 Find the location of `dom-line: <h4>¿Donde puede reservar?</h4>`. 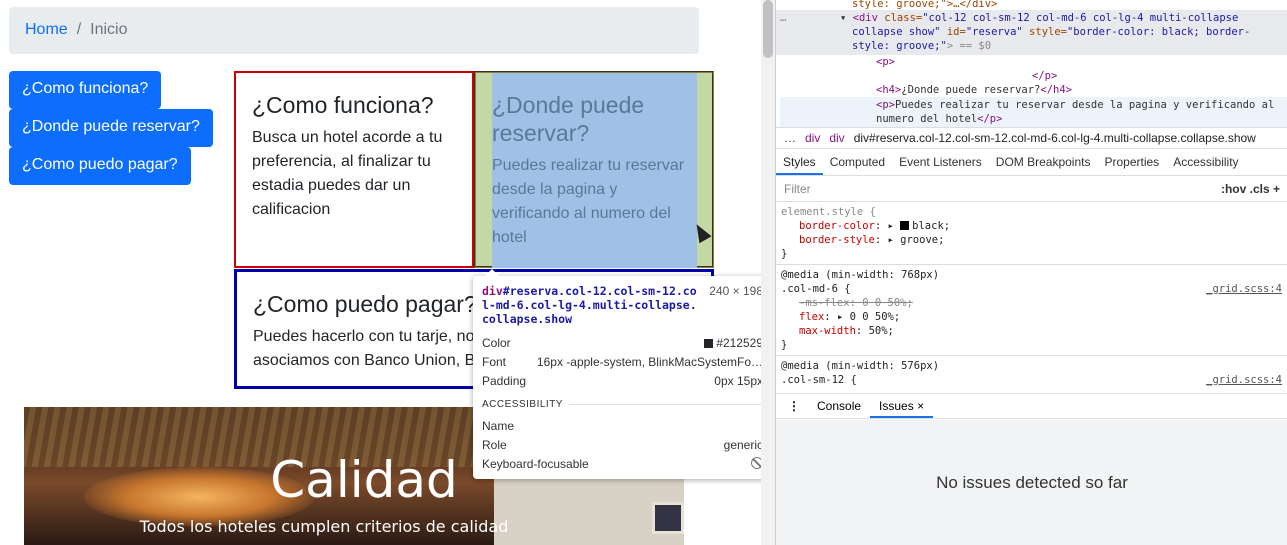

dom-line: <h4>¿Donde puede reservar?</h4> is located at coordinates (974, 90).